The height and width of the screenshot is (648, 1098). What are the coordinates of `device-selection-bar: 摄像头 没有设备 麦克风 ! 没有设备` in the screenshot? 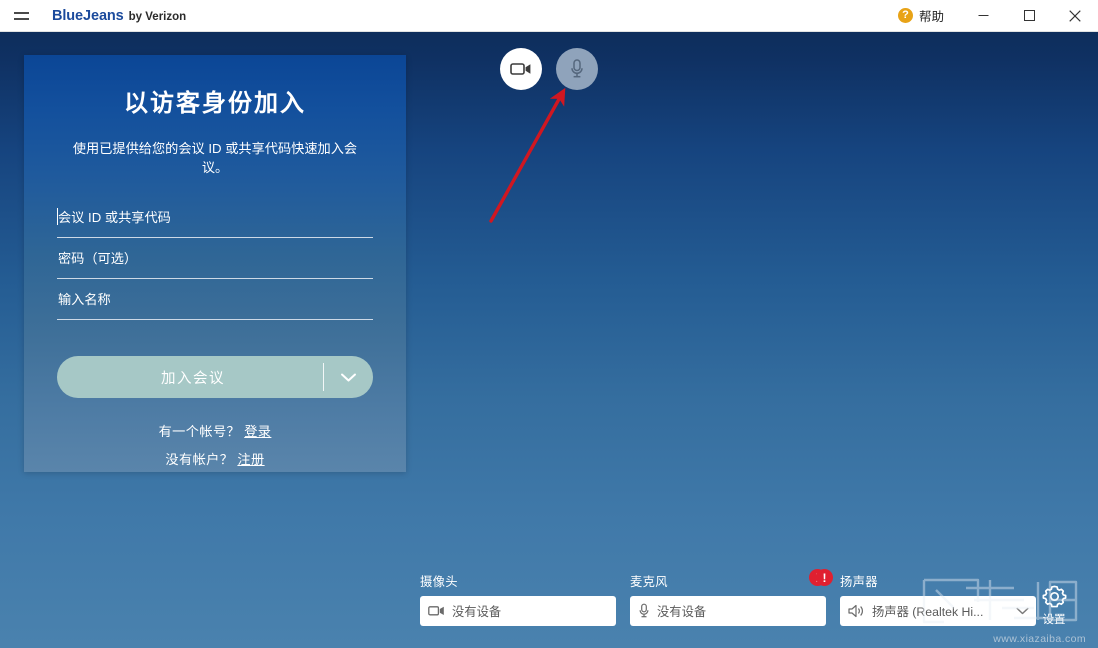 It's located at (730, 597).